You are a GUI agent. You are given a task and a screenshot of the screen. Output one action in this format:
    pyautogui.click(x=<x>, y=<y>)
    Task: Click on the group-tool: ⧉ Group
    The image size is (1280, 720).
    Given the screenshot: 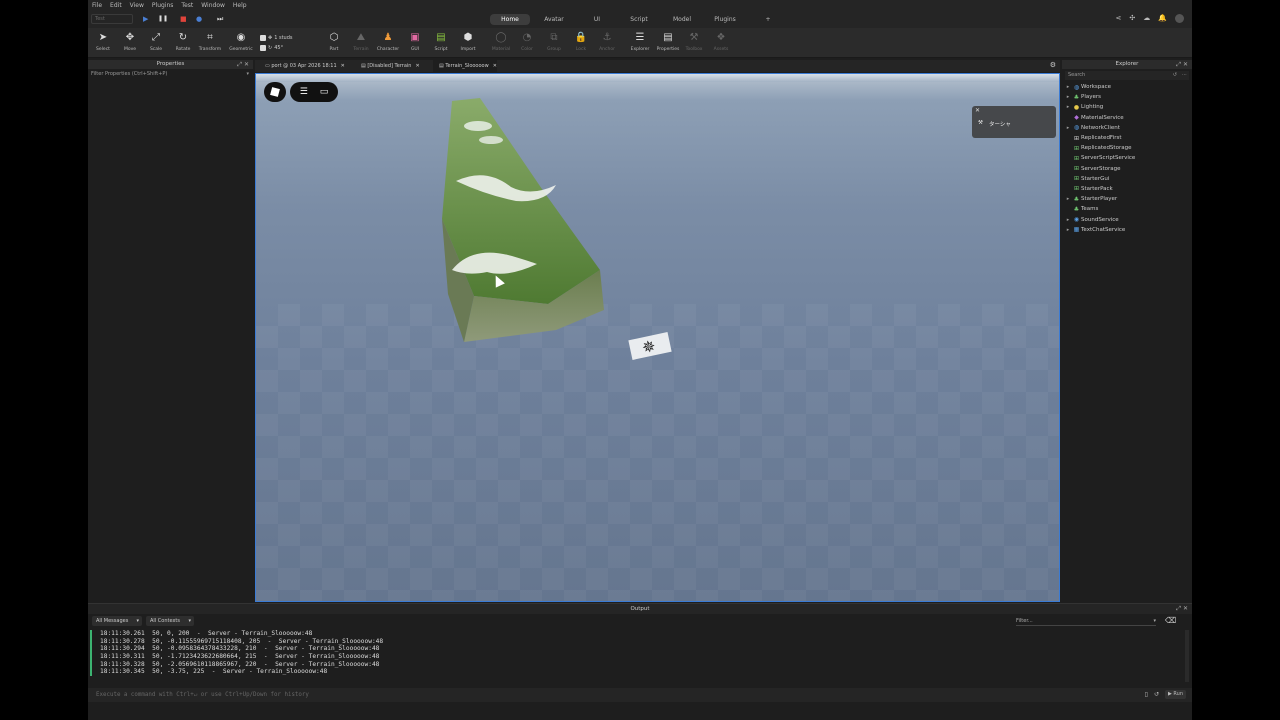 What is the action you would take?
    pyautogui.click(x=554, y=41)
    